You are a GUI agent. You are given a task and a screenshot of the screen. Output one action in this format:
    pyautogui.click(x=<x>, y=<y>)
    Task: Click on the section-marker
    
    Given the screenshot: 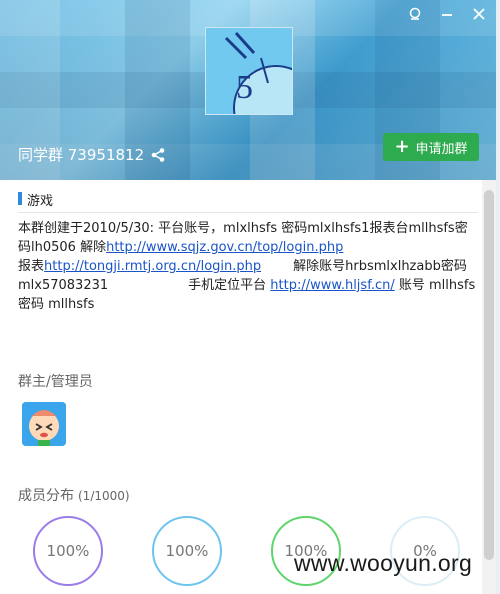 What is the action you would take?
    pyautogui.click(x=20, y=198)
    